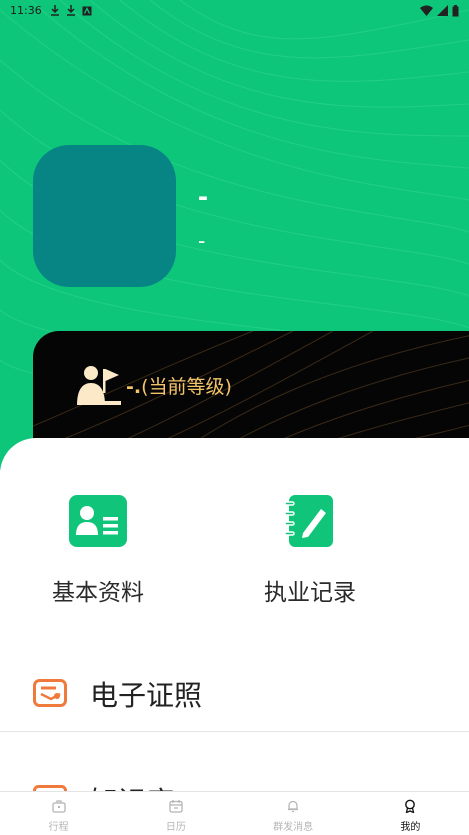 The width and height of the screenshot is (469, 835). What do you see at coordinates (310, 593) in the screenshot?
I see `practice-record-label: 执业记录` at bounding box center [310, 593].